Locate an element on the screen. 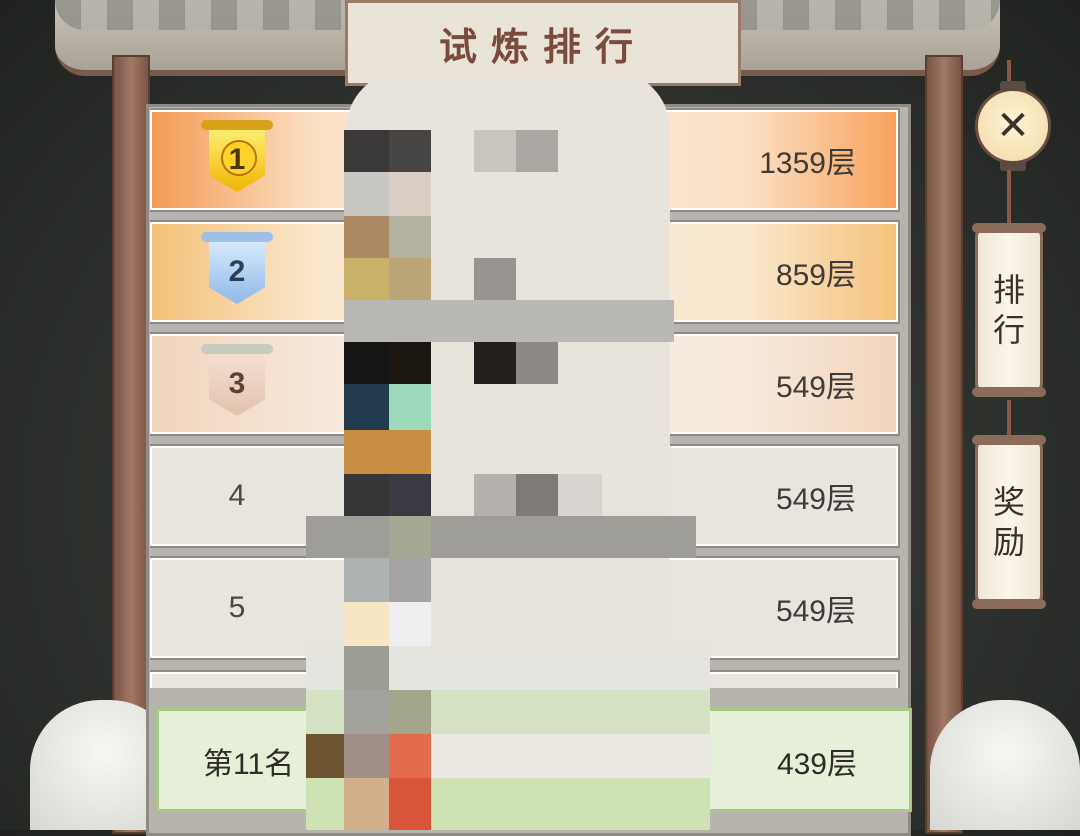 Image resolution: width=1080 pixels, height=836 pixels. rank-number: 3 is located at coordinates (237, 383).